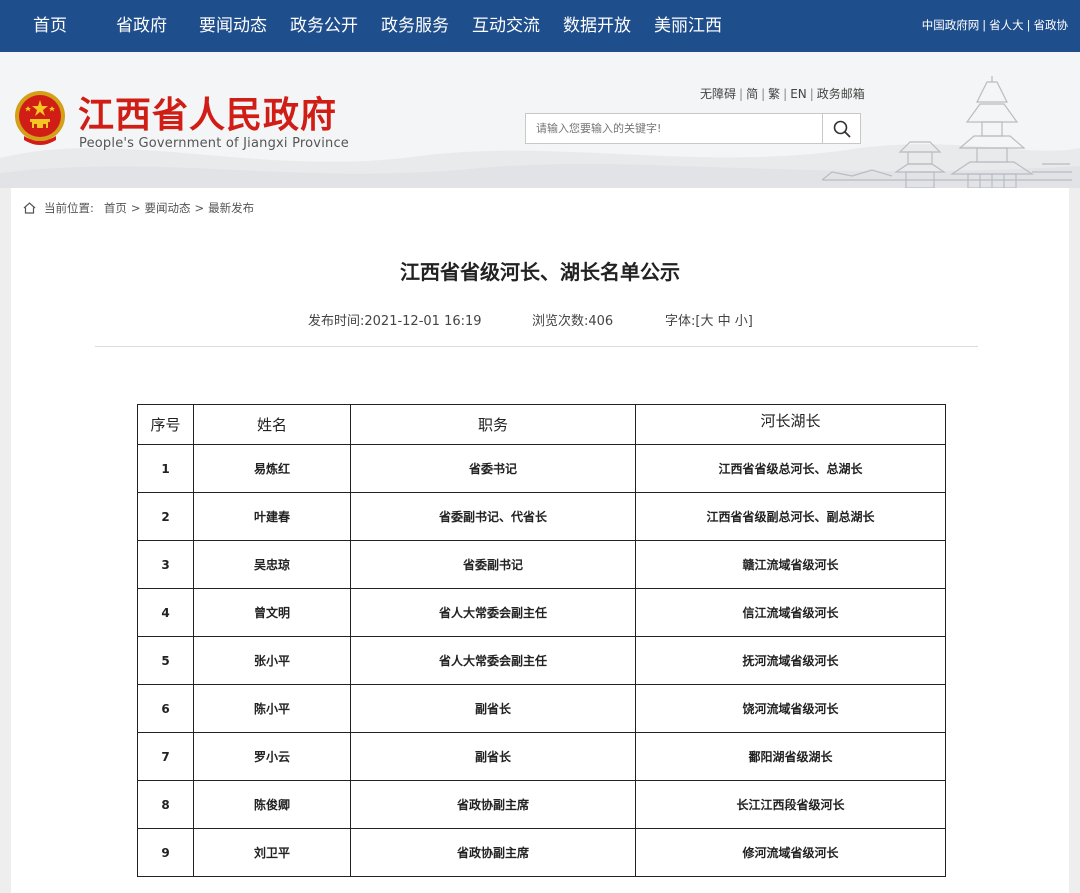 This screenshot has width=1080, height=893. Describe the element at coordinates (165, 756) in the screenshot. I see `cell-index: 7` at that location.